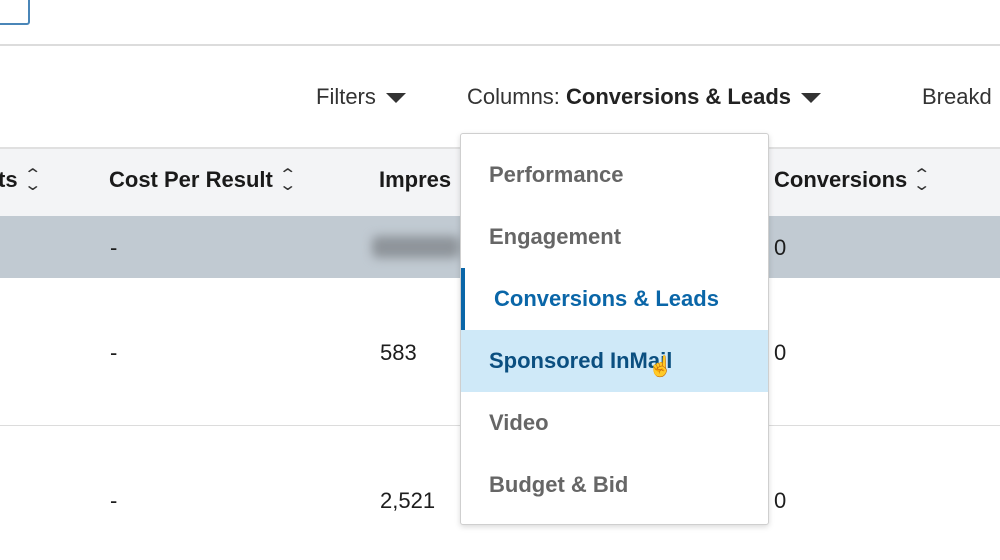 This screenshot has width=1000, height=560. Describe the element at coordinates (614, 175) in the screenshot. I see `menu-item-performance: Performance` at that location.